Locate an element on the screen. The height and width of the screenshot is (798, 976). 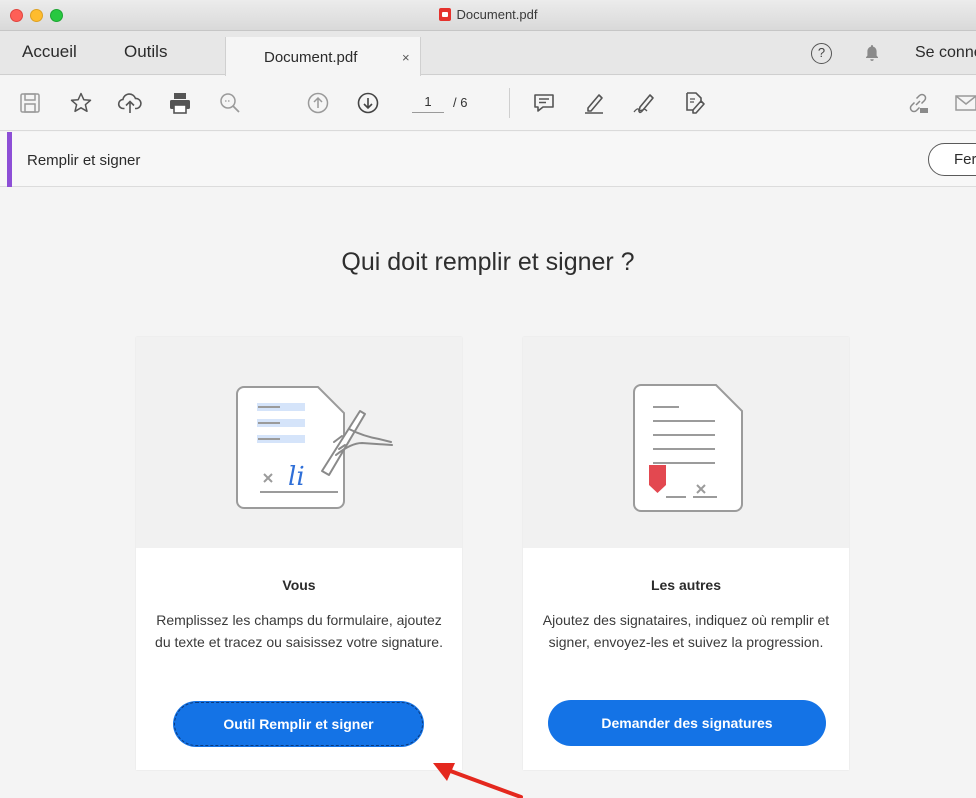
fill-sign-tool-button: Outil Remplir et signer is located at coordinates (298, 724).